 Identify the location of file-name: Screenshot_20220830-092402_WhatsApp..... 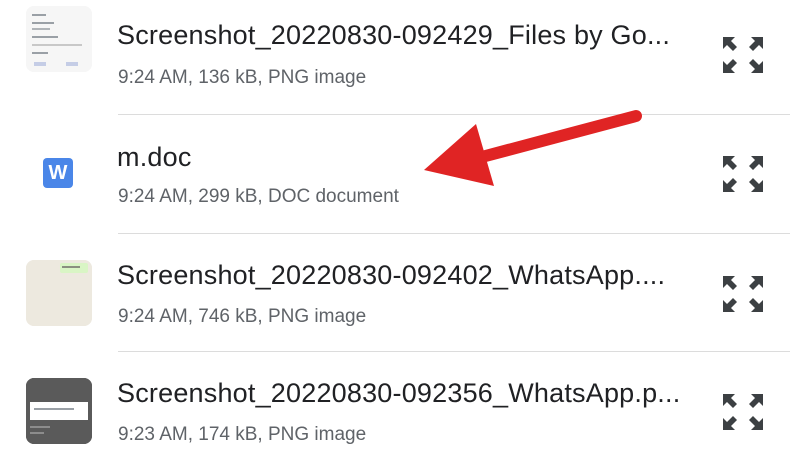
(391, 275).